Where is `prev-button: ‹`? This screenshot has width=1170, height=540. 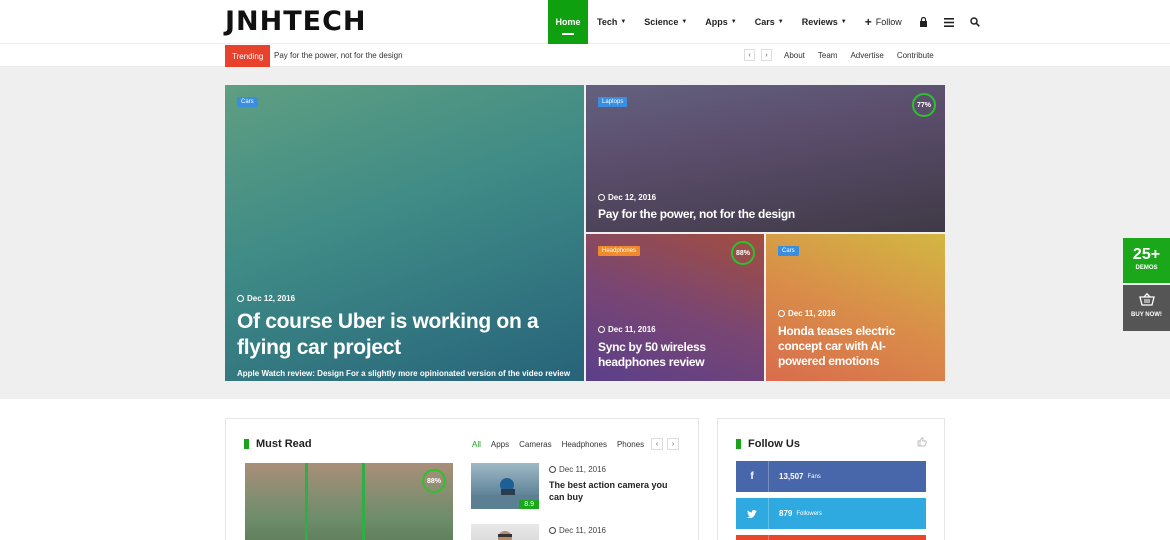
prev-button: ‹ is located at coordinates (657, 444).